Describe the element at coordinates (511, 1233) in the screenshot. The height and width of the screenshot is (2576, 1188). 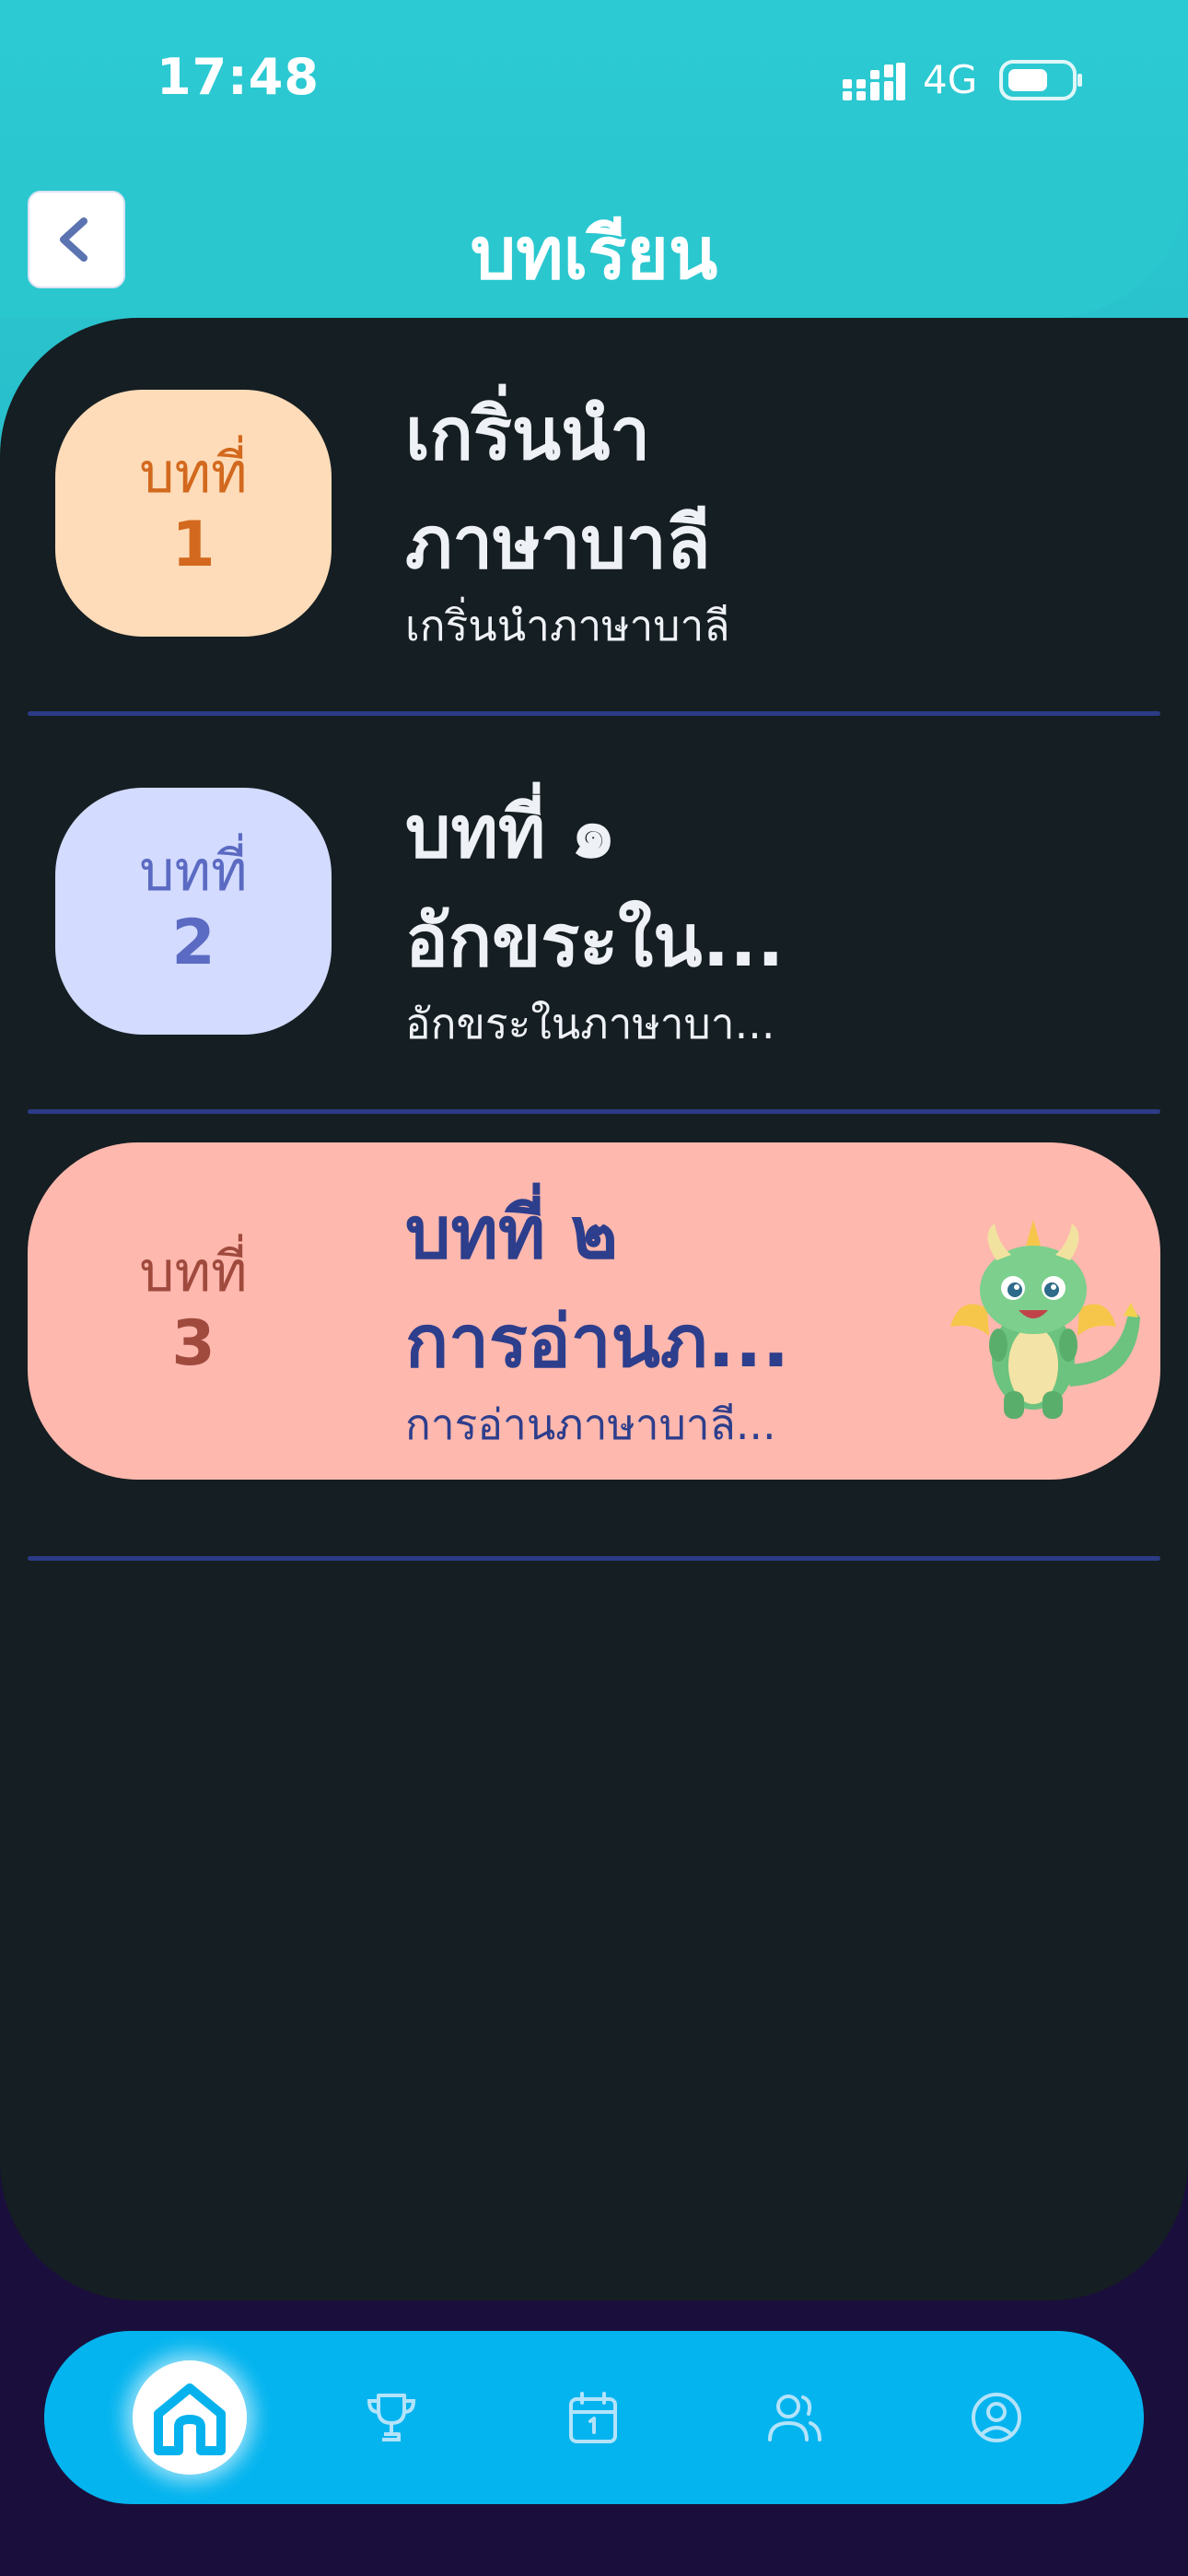
I see `lesson-title-line: บทที่ ๒` at that location.